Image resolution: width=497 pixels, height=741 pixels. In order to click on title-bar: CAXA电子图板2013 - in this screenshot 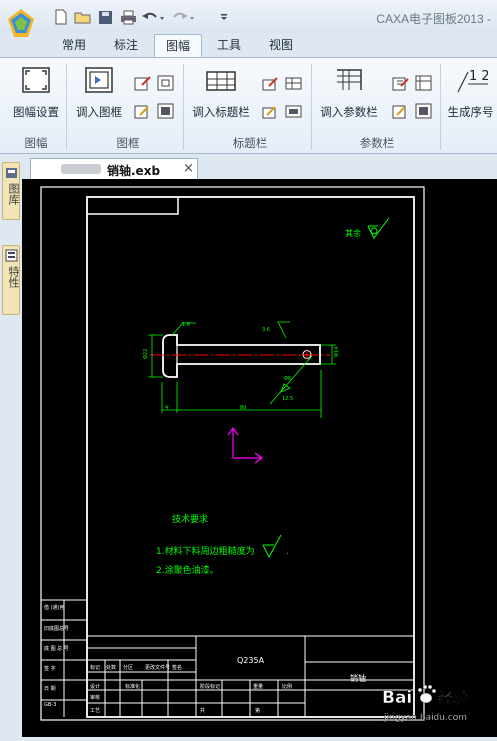, I will do `click(248, 18)`.